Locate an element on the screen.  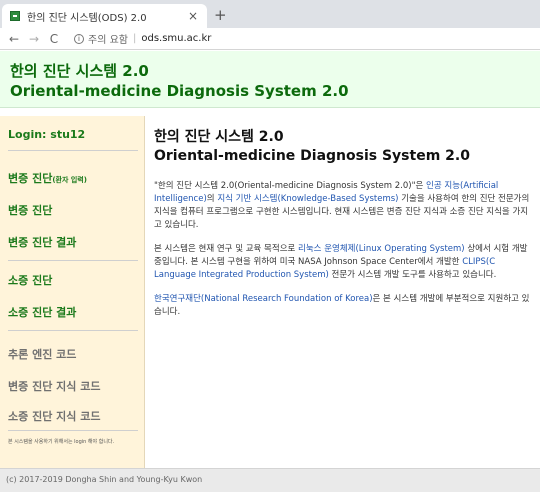
sidebar-item-label: 변증 진단 is located at coordinates (30, 178).